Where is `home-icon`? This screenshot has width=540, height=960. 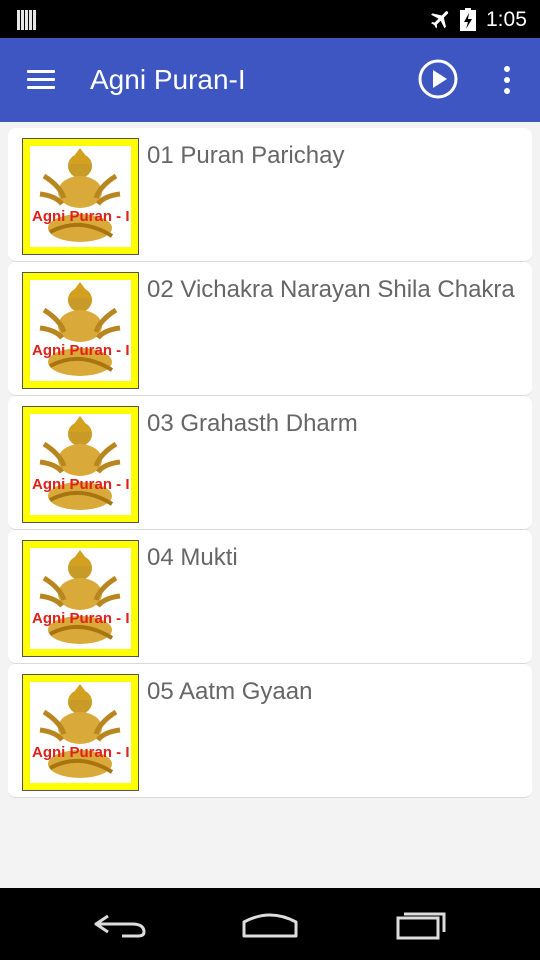 home-icon is located at coordinates (270, 924).